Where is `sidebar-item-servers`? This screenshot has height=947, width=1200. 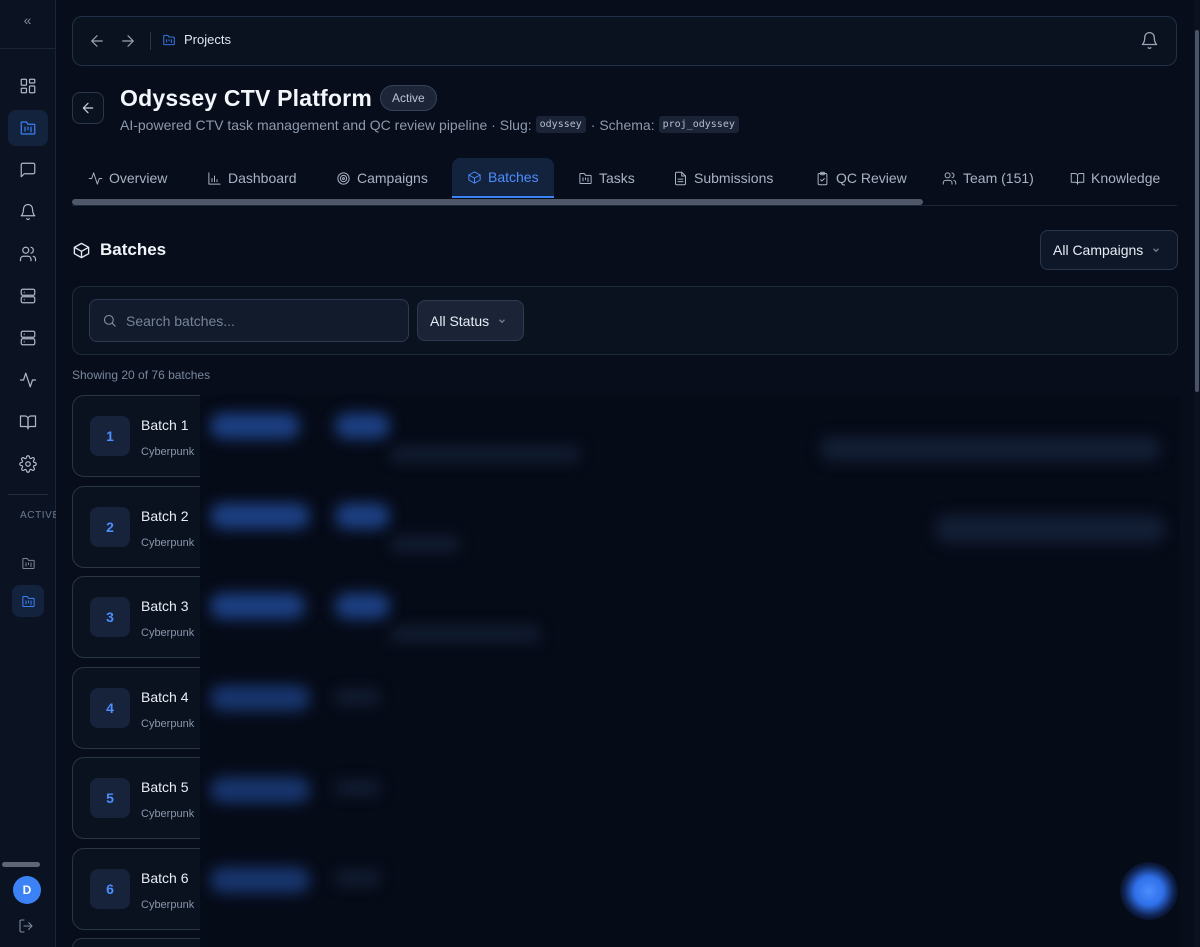
sidebar-item-servers is located at coordinates (28, 296).